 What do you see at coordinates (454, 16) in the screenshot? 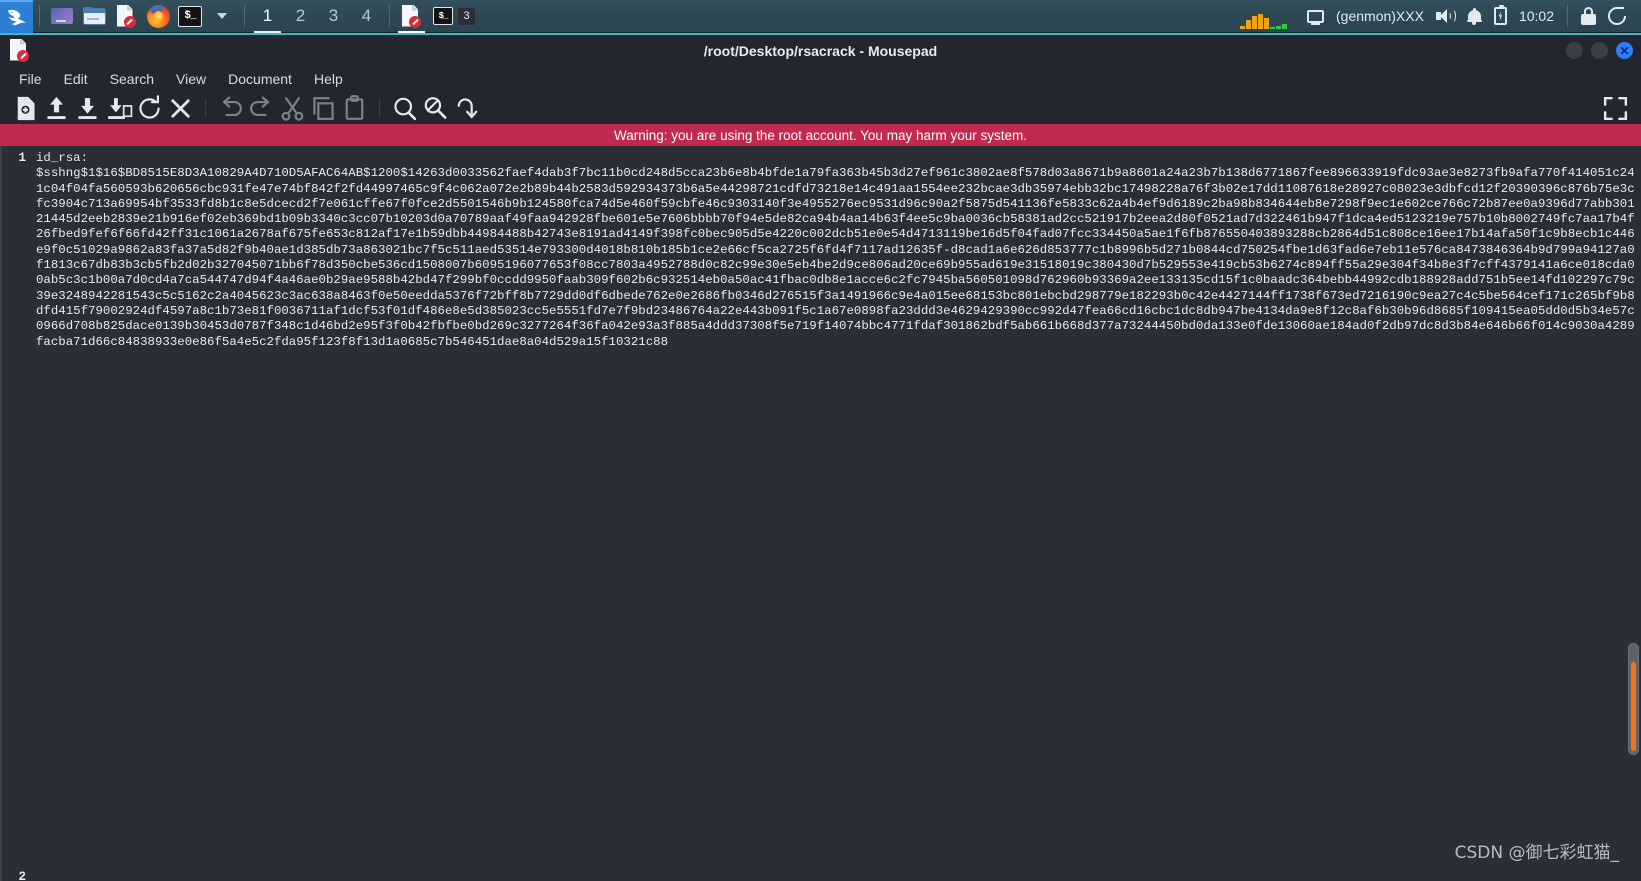
I see `window-button-terminal: $_ 3` at bounding box center [454, 16].